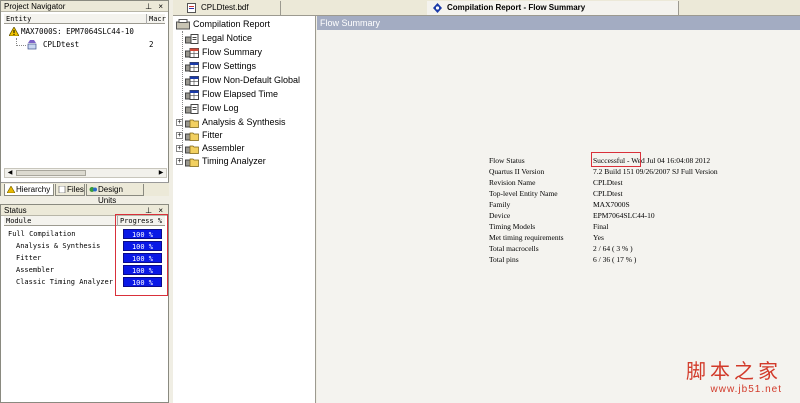  Describe the element at coordinates (639, 238) in the screenshot. I see `summary-row: Met timing requirements Yes` at that location.